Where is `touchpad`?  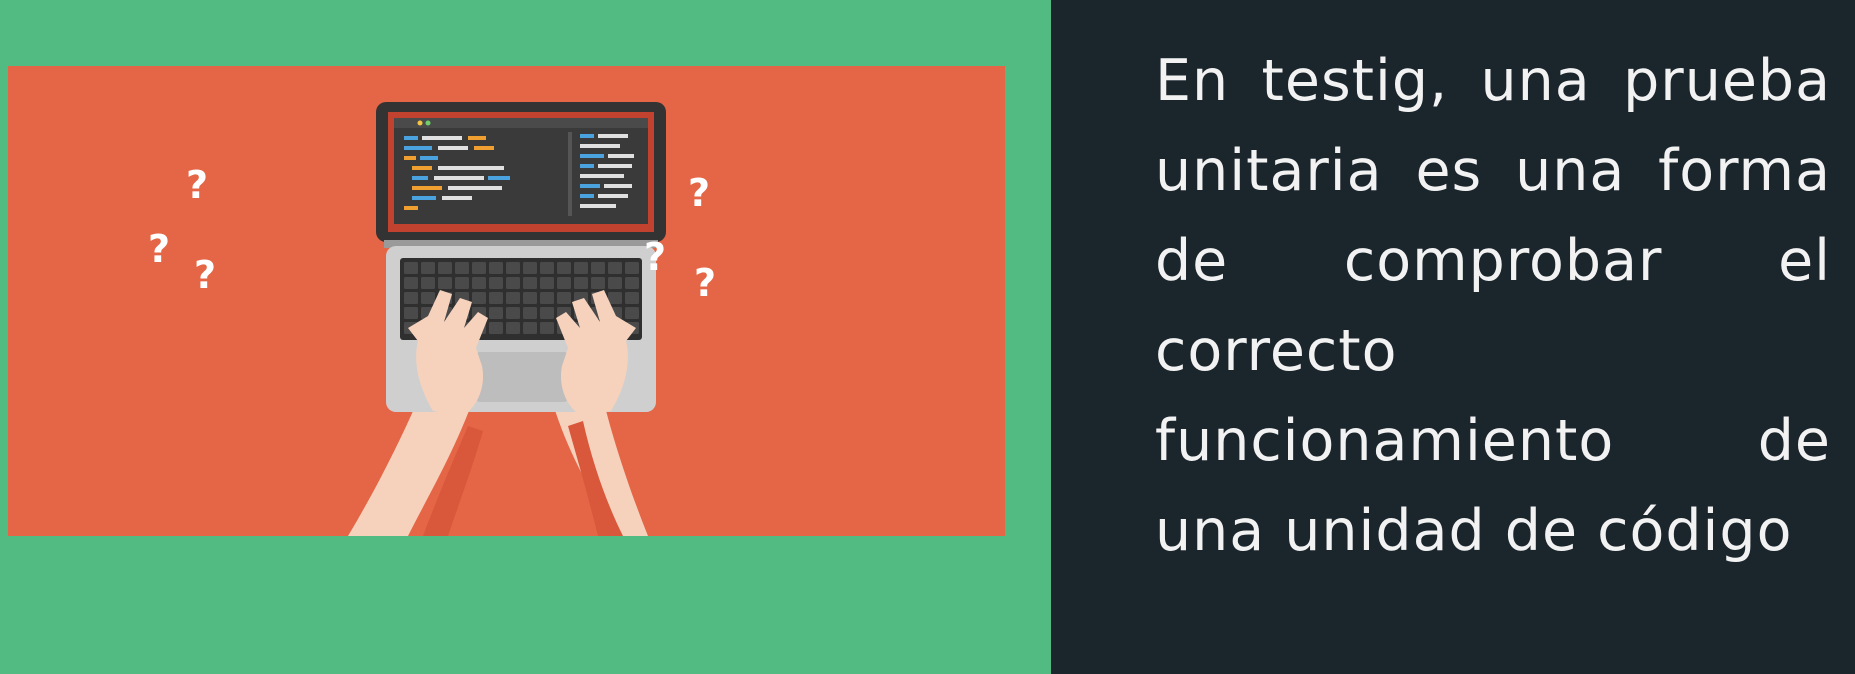
touchpad is located at coordinates (522, 377).